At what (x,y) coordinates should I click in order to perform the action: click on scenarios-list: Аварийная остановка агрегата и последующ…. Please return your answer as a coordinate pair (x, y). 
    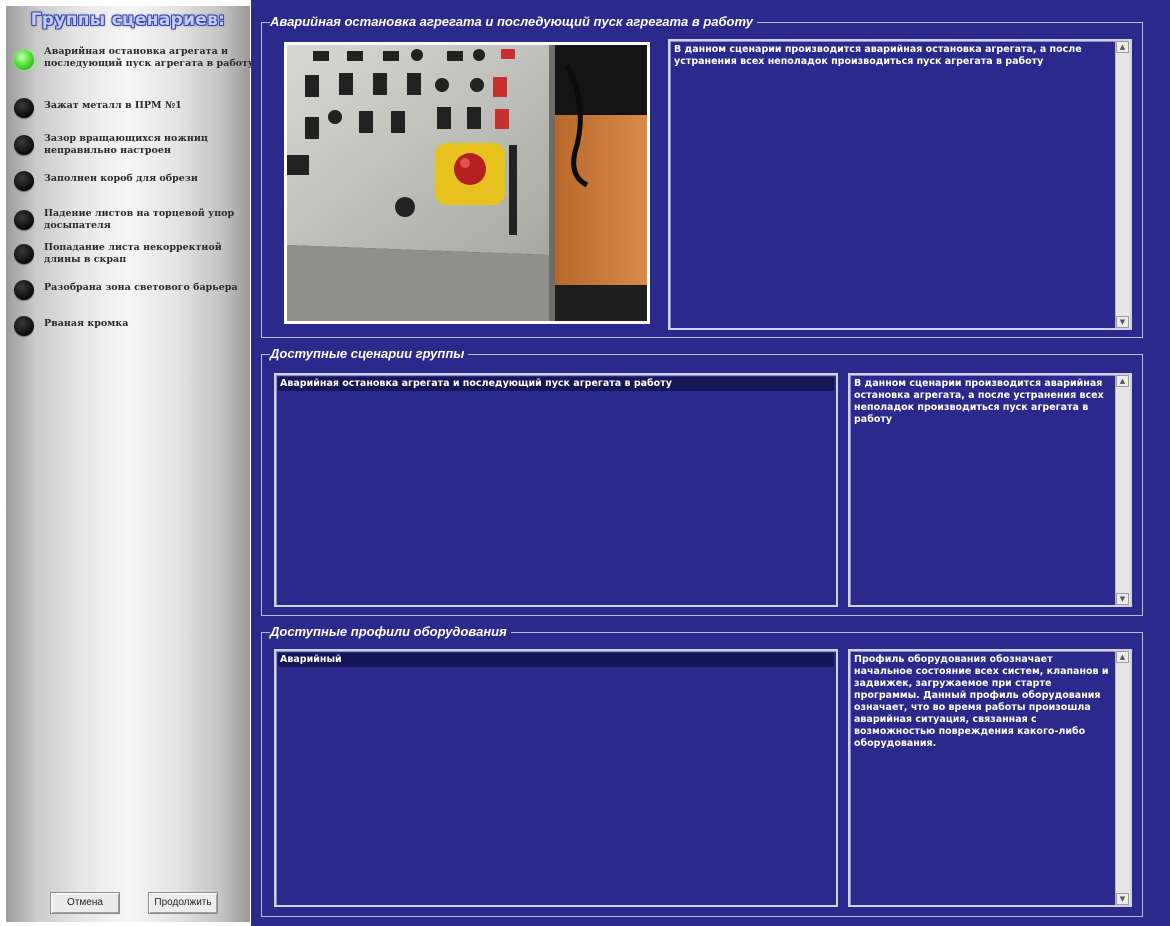
    Looking at the image, I should click on (556, 490).